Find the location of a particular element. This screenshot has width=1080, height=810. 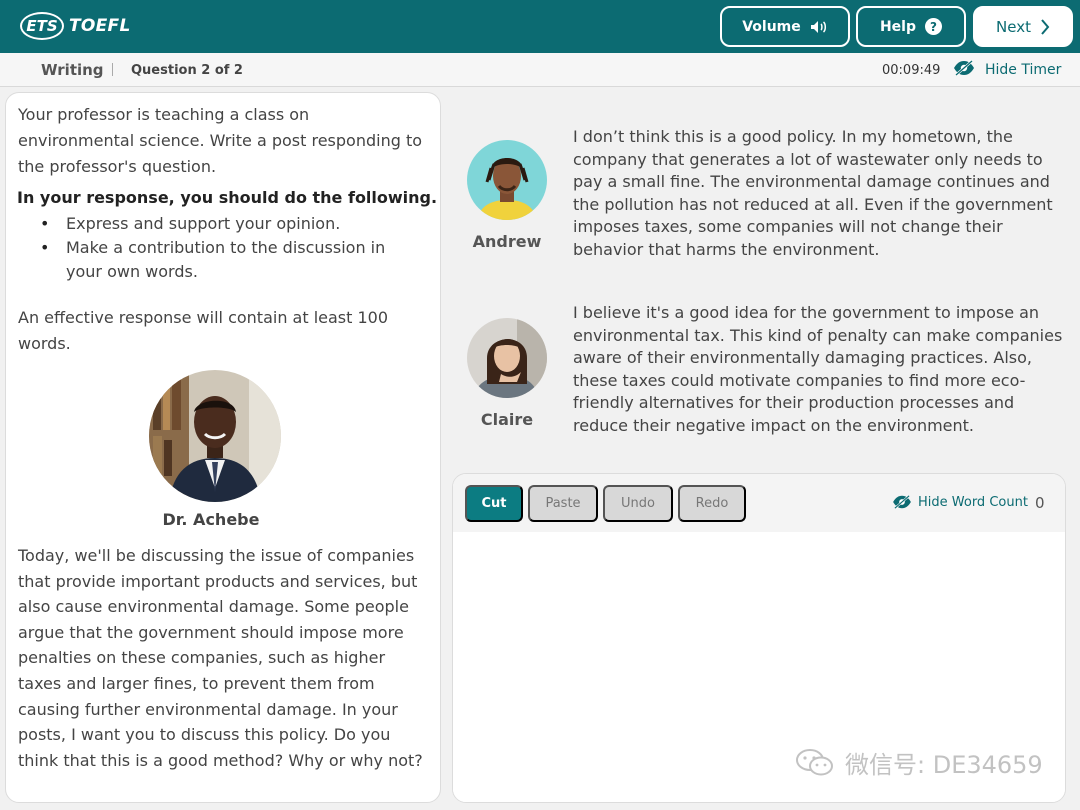

claire-name: Claire is located at coordinates (507, 419).